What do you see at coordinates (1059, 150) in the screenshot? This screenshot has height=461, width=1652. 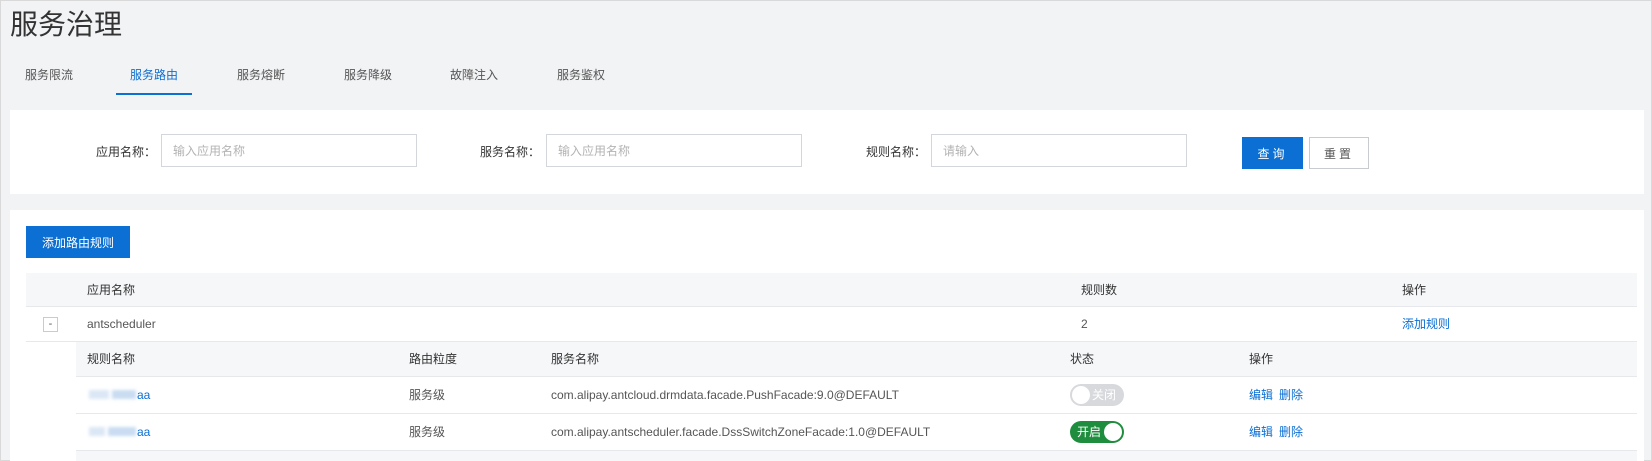 I see `rule-name-input` at bounding box center [1059, 150].